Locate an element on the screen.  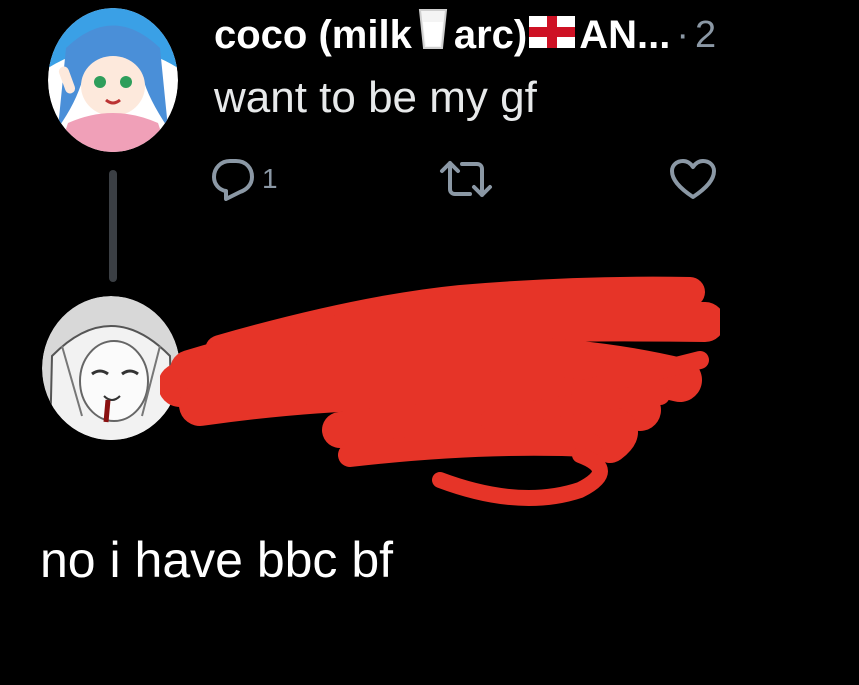
like-button is located at coordinates (693, 179).